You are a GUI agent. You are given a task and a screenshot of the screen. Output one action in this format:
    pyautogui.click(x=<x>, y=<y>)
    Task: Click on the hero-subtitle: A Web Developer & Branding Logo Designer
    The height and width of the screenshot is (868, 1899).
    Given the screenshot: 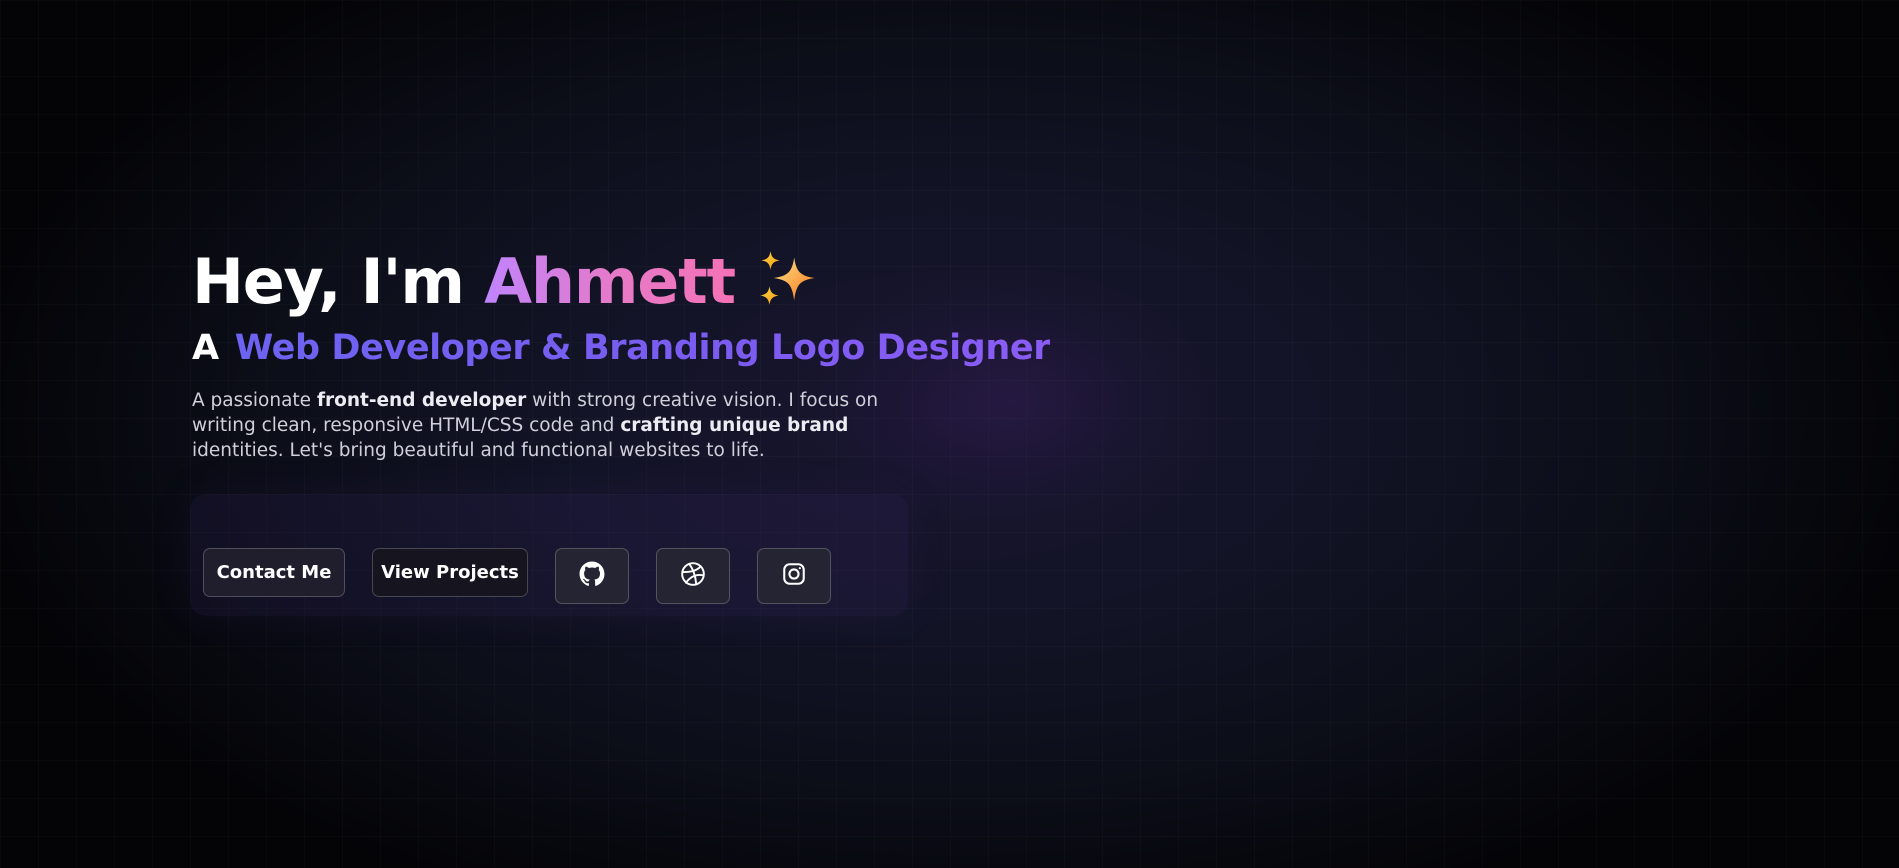 What is the action you would take?
    pyautogui.click(x=621, y=348)
    